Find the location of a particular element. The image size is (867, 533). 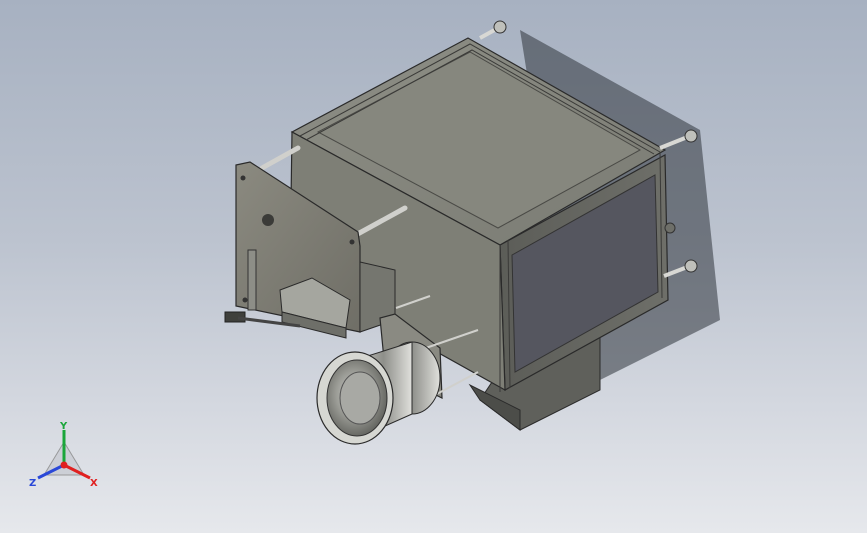

x-axis-label: X is located at coordinates (94, 483).